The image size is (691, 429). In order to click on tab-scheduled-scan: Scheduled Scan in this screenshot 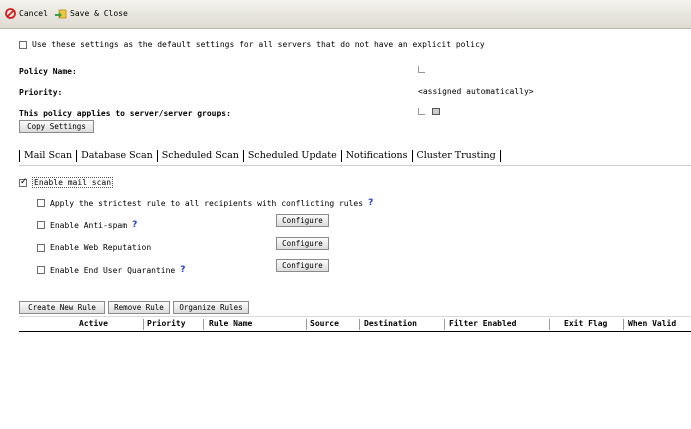, I will do `click(201, 156)`.